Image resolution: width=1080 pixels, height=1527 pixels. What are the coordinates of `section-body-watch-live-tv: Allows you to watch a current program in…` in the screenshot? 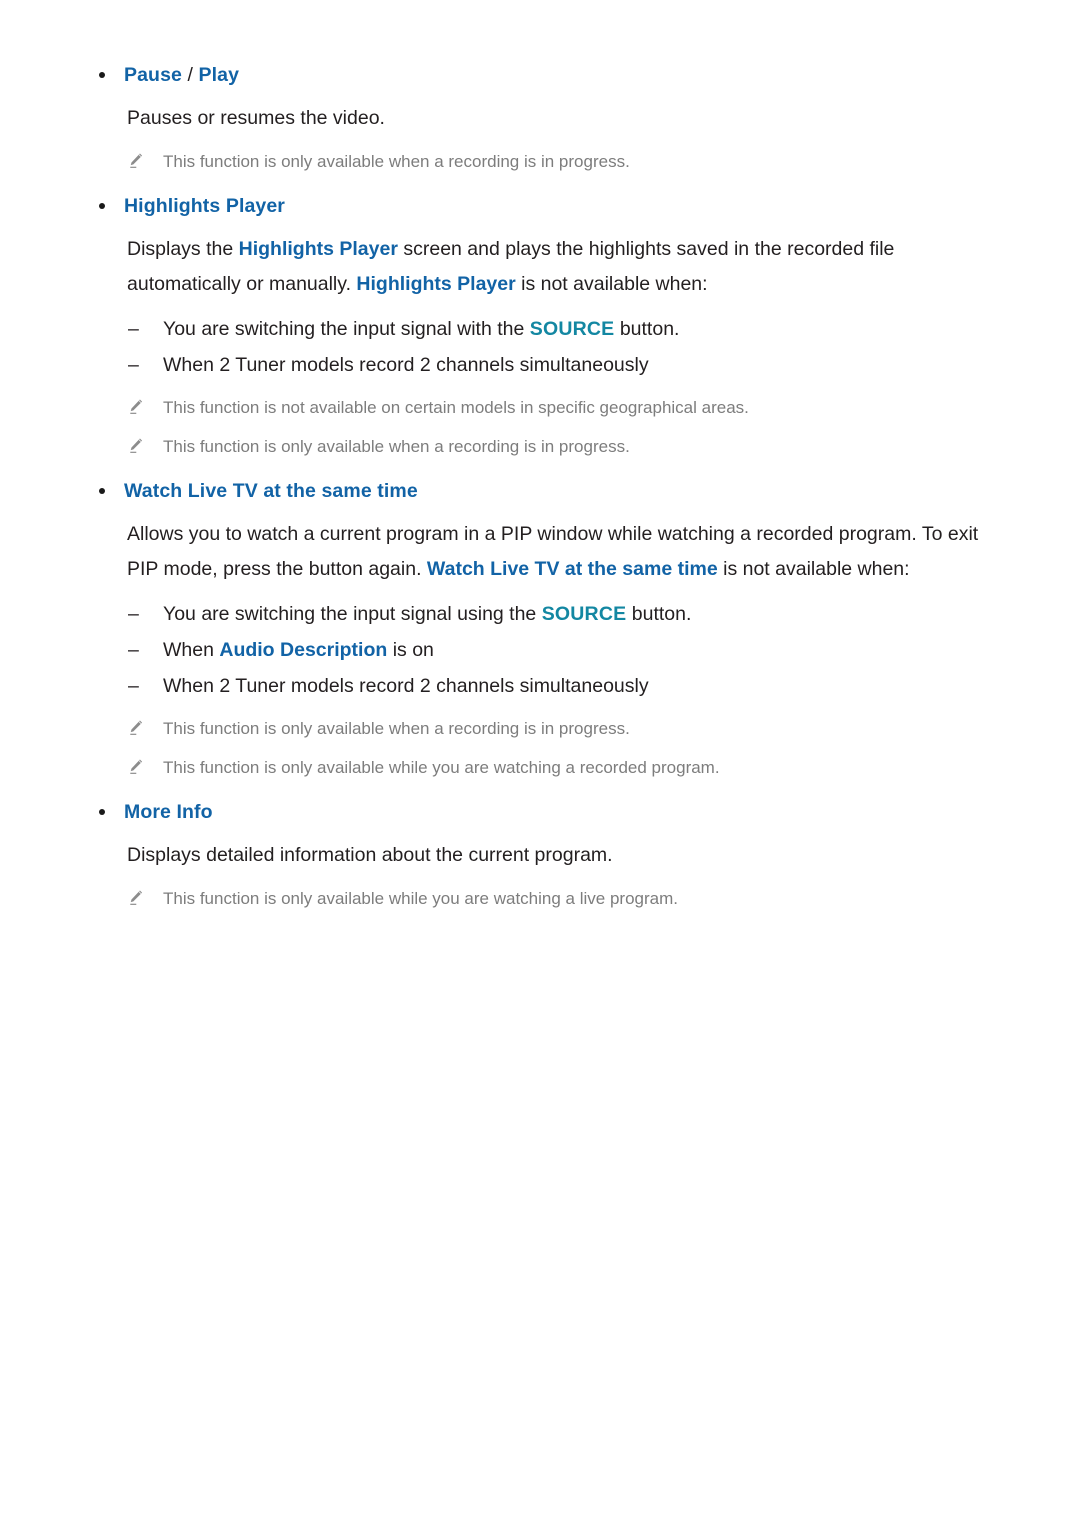 It's located at (540, 552).